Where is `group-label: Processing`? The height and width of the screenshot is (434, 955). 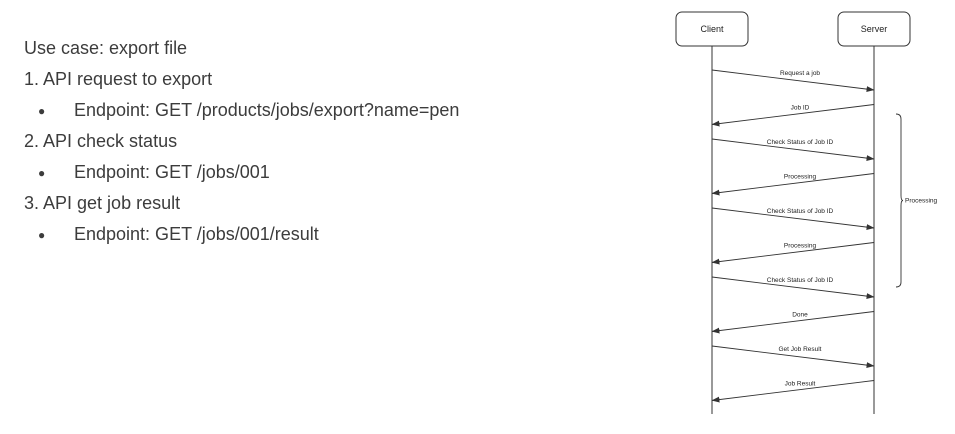
group-label: Processing is located at coordinates (921, 201).